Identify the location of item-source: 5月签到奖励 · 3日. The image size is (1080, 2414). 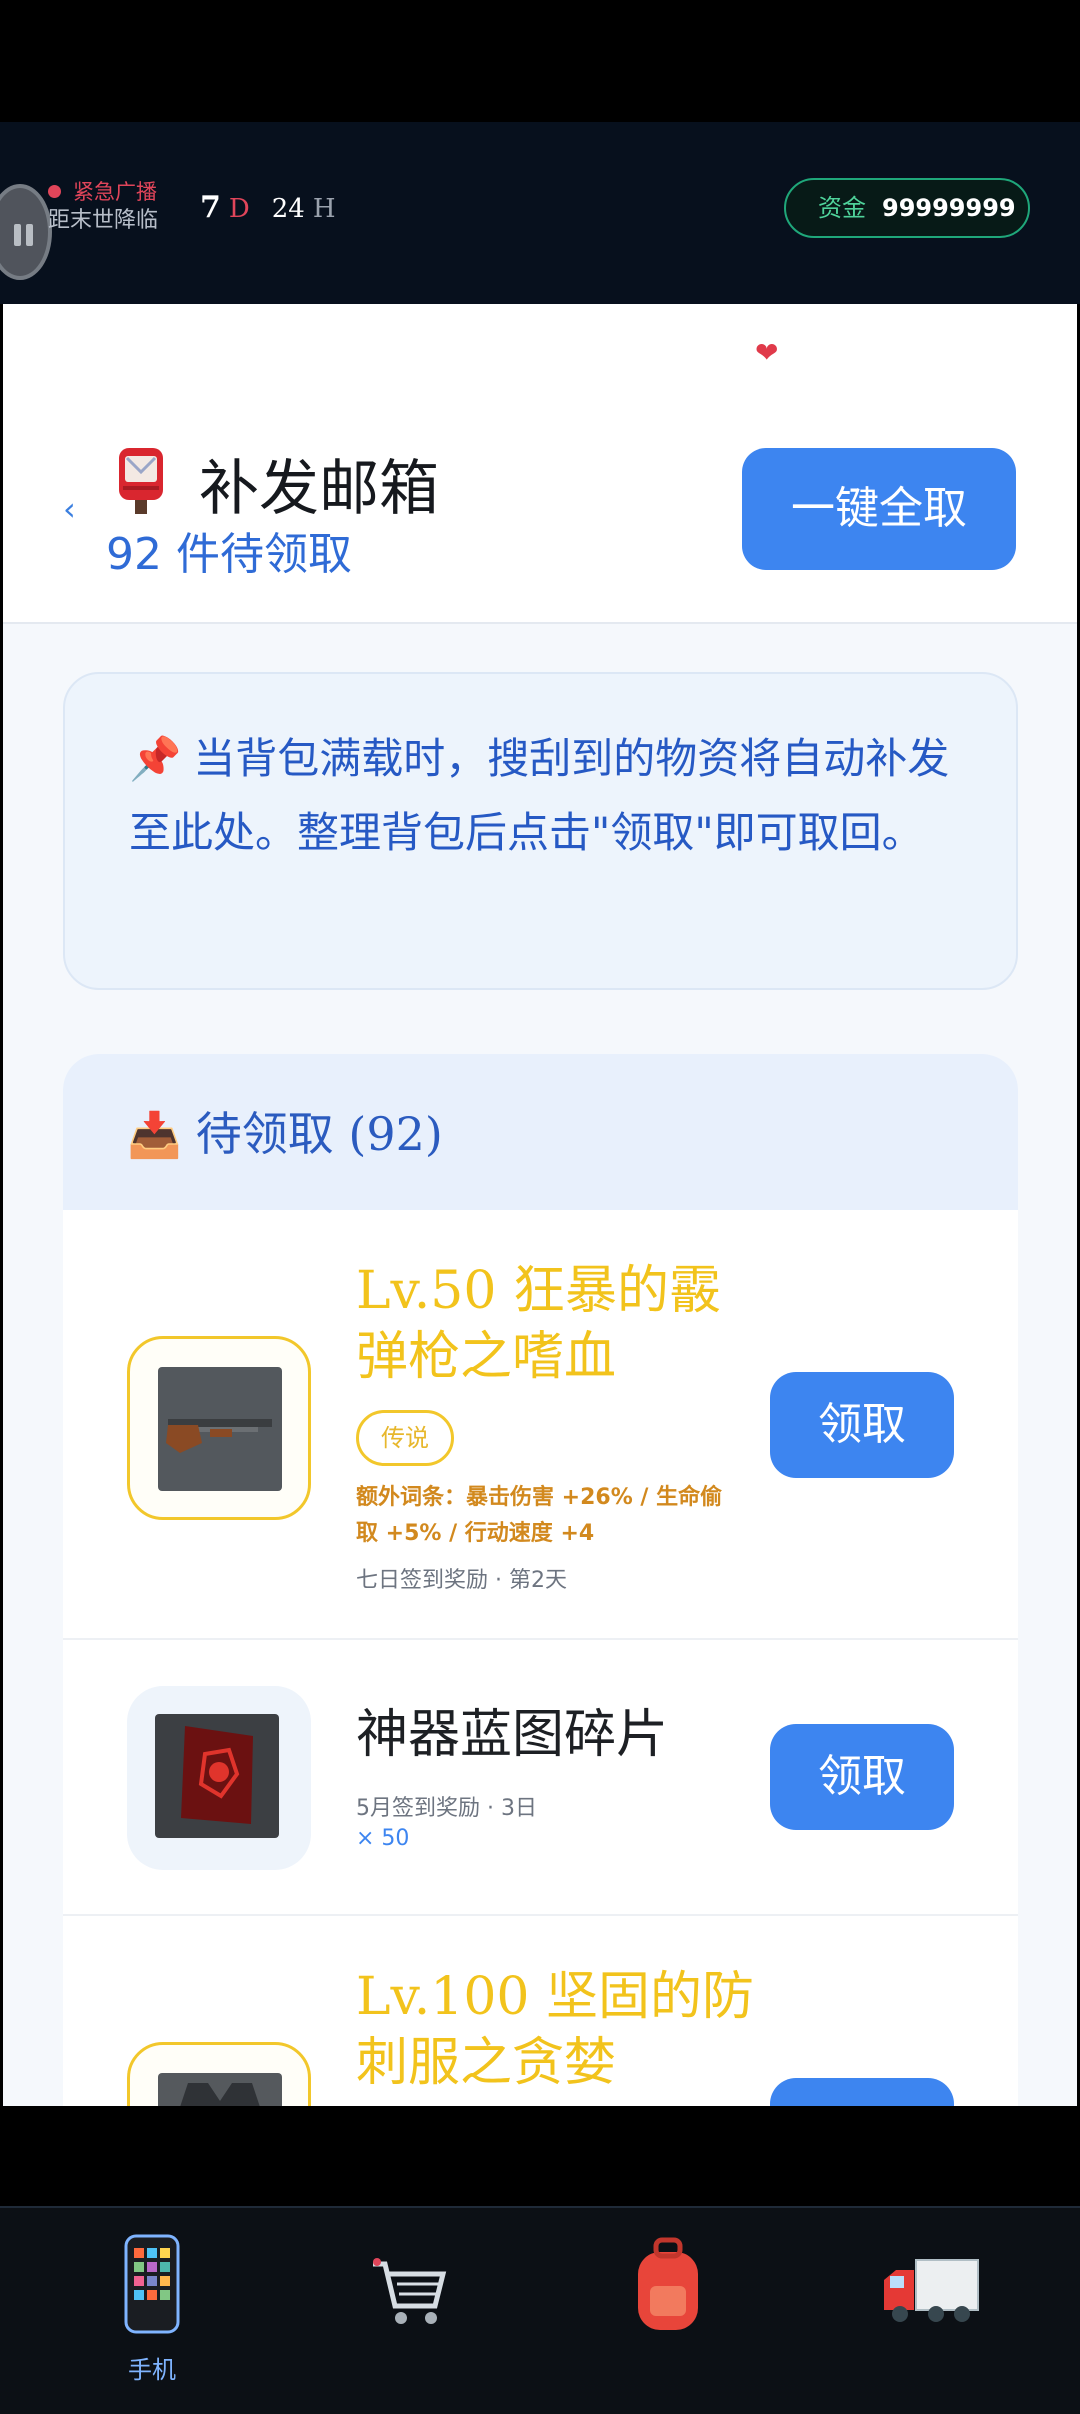
(446, 1808).